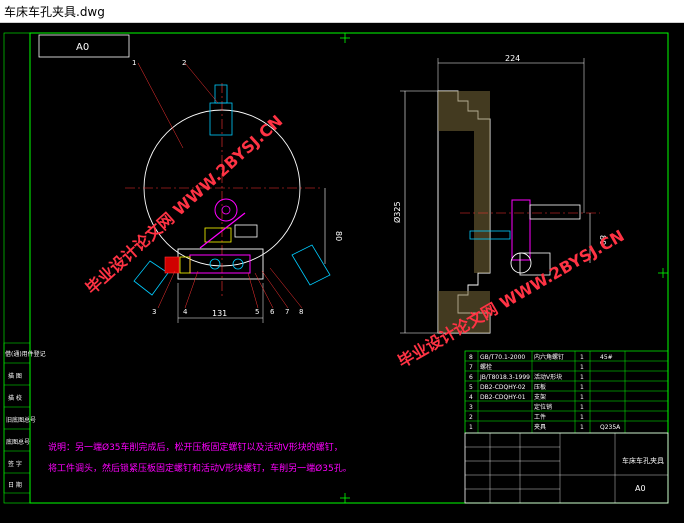  What do you see at coordinates (471, 397) in the screenshot?
I see `svg-text: 4` at bounding box center [471, 397].